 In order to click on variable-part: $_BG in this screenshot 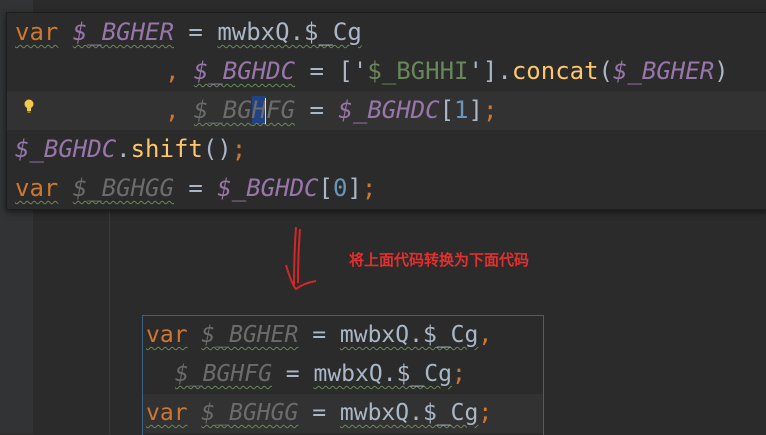, I will do `click(222, 110)`.